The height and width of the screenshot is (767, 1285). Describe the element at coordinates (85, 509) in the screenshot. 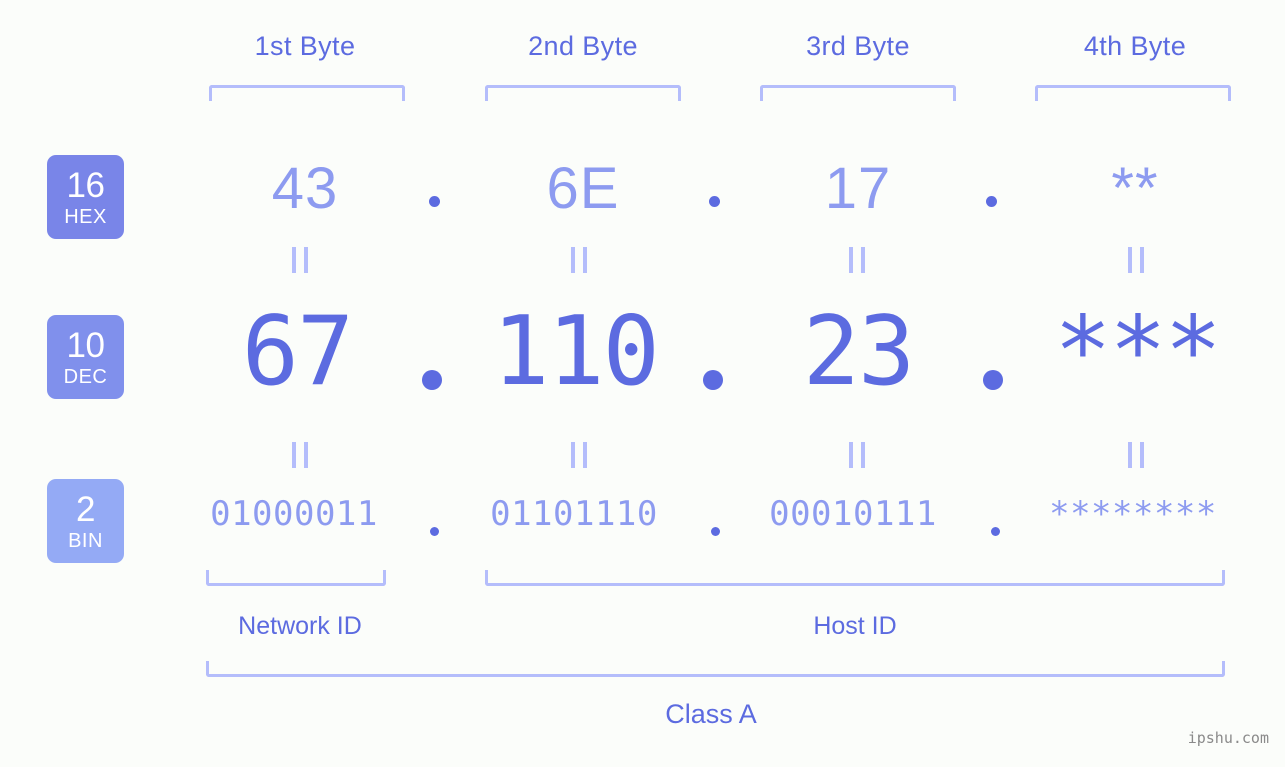

I see `badge-bin-number: 2` at that location.